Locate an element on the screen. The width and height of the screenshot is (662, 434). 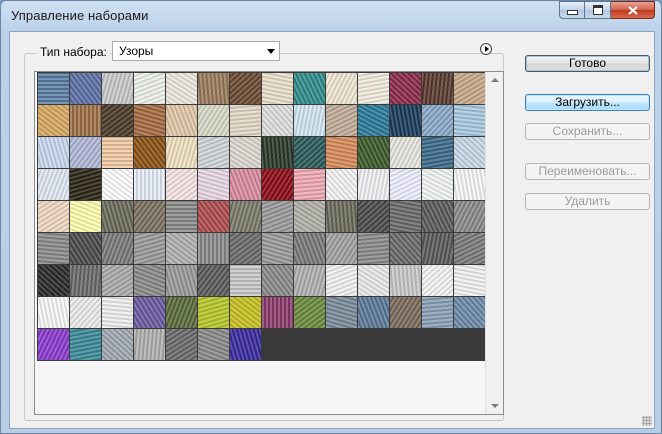
resize-grip is located at coordinates (647, 421).